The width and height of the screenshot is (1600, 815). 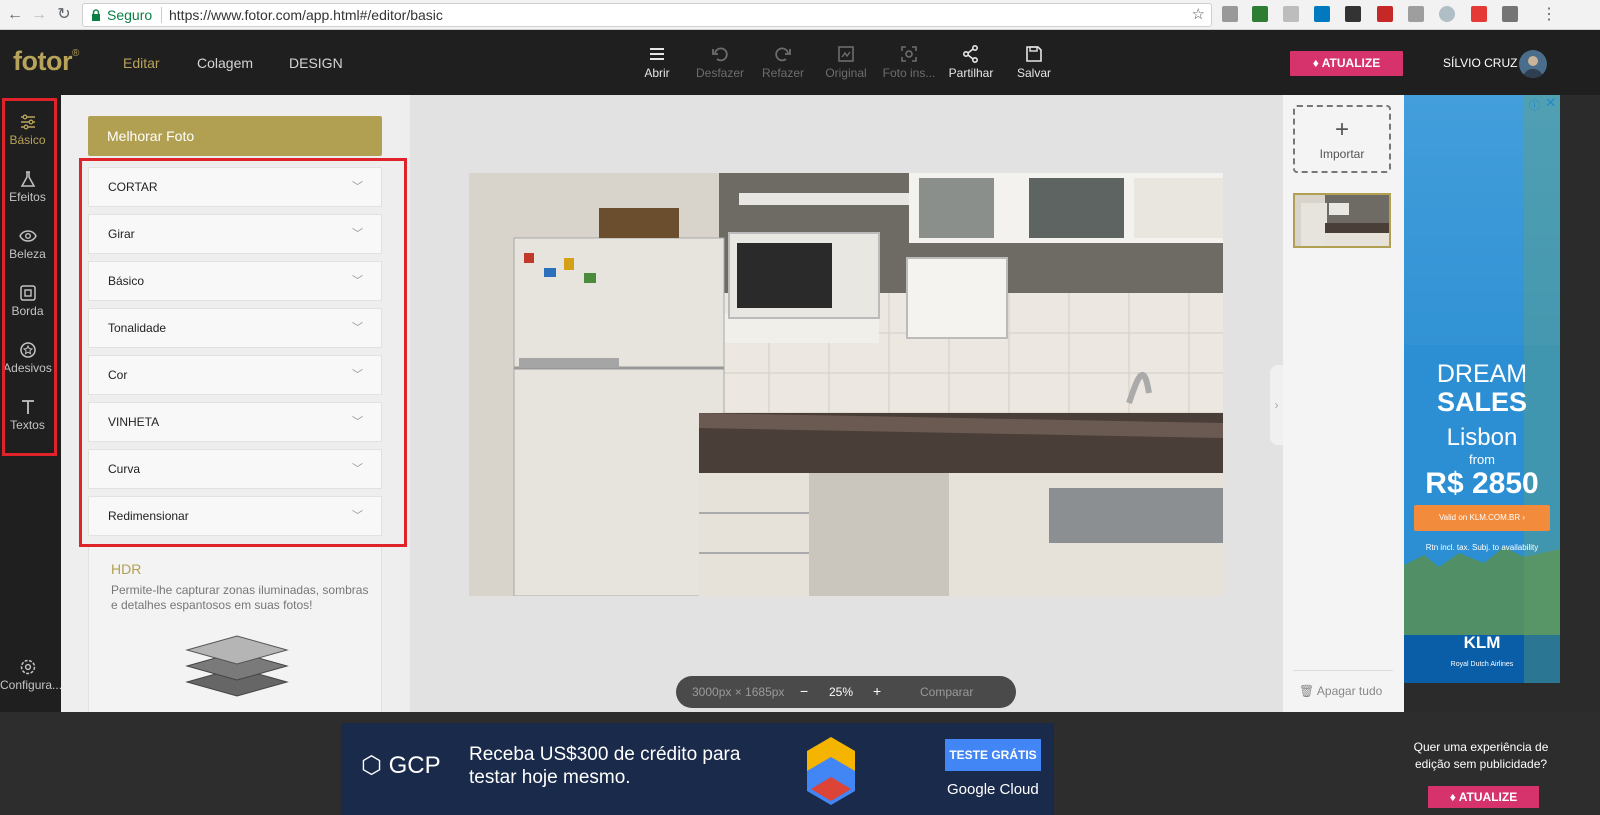 I want to click on sidebar-item-adesivos: Adesivos, so click(x=27, y=358).